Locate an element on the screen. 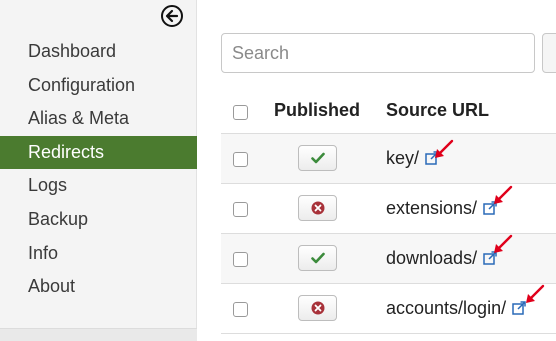 The width and height of the screenshot is (556, 341). header-source-url: Source URL is located at coordinates (437, 110).